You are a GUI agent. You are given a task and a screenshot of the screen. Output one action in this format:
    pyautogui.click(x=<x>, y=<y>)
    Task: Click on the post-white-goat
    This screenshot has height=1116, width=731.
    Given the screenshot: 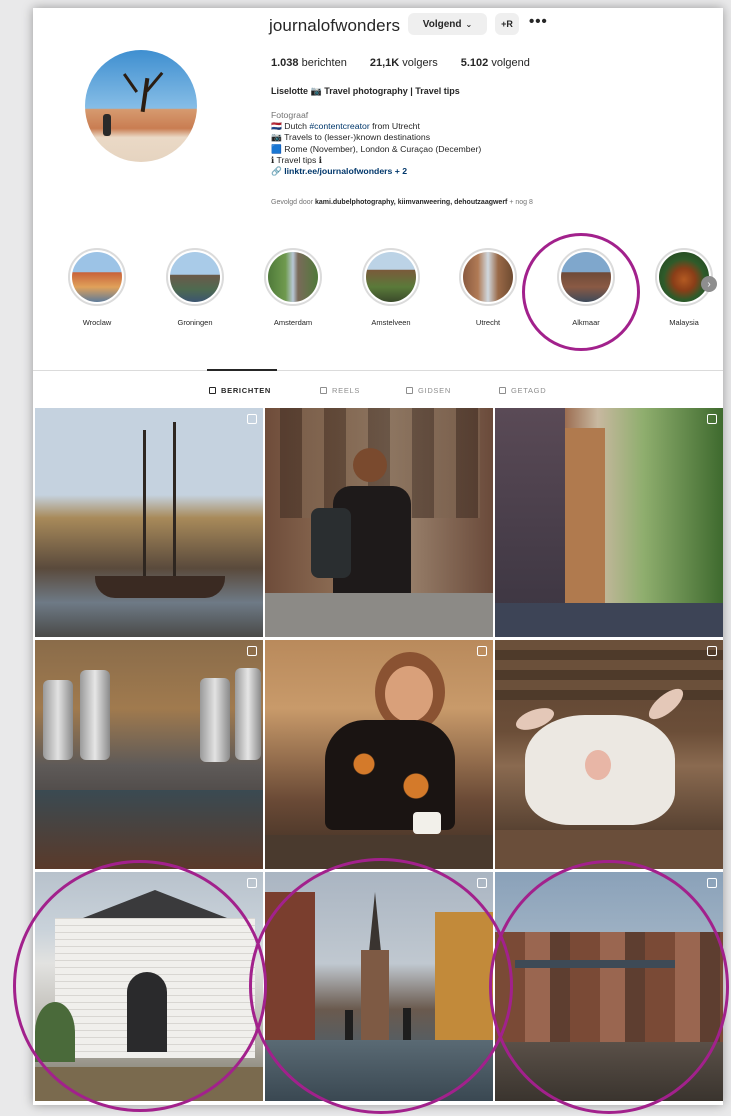 What is the action you would take?
    pyautogui.click(x=609, y=754)
    